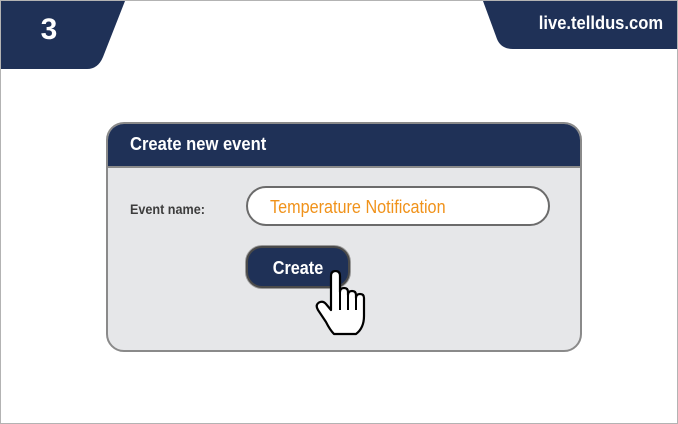  What do you see at coordinates (600, 23) in the screenshot?
I see `site-url: live.telldus.com` at bounding box center [600, 23].